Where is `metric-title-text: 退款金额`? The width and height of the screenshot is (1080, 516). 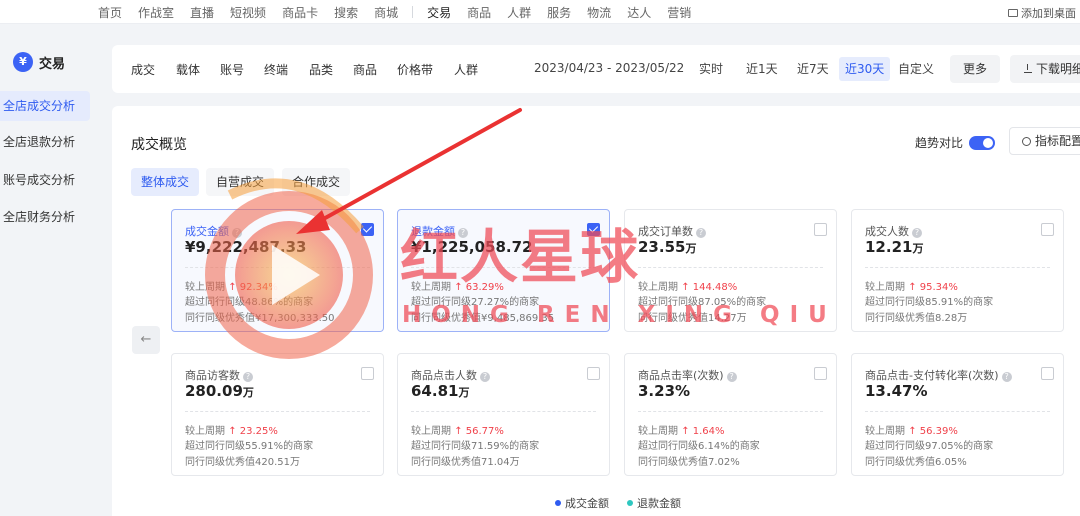
metric-title-text: 退款金额 is located at coordinates (433, 231).